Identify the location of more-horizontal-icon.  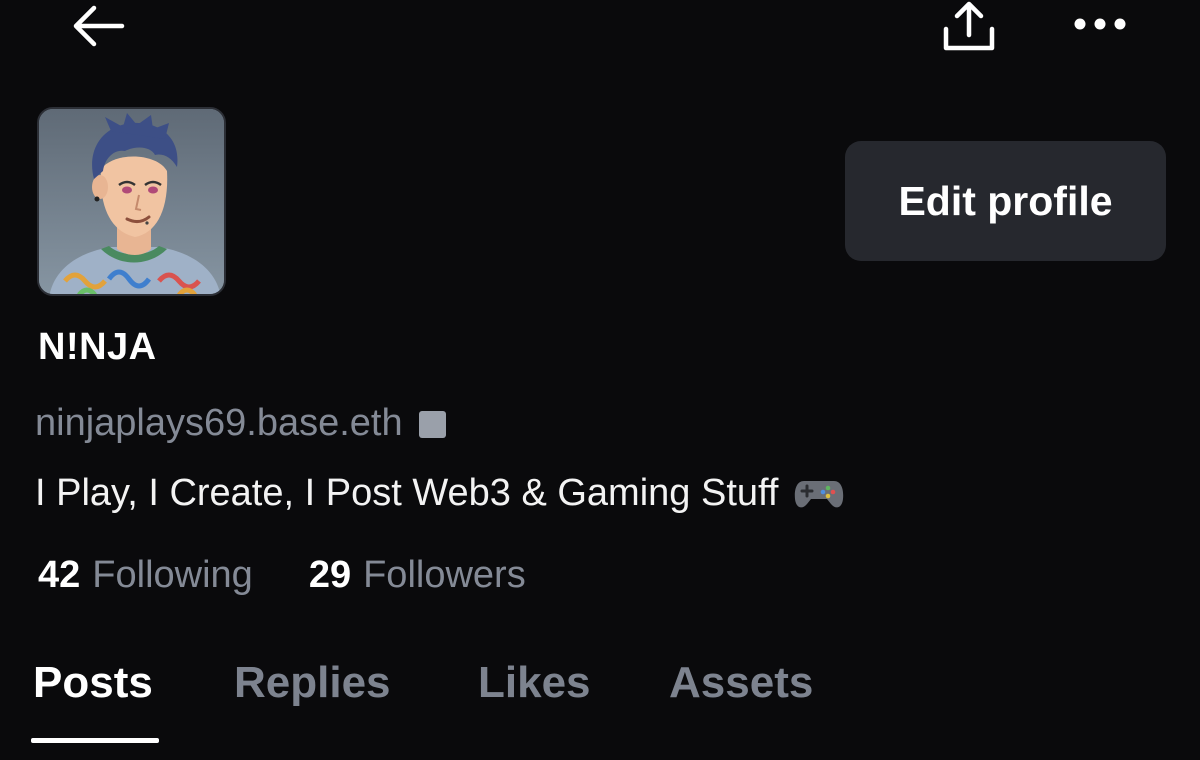
(1100, 24).